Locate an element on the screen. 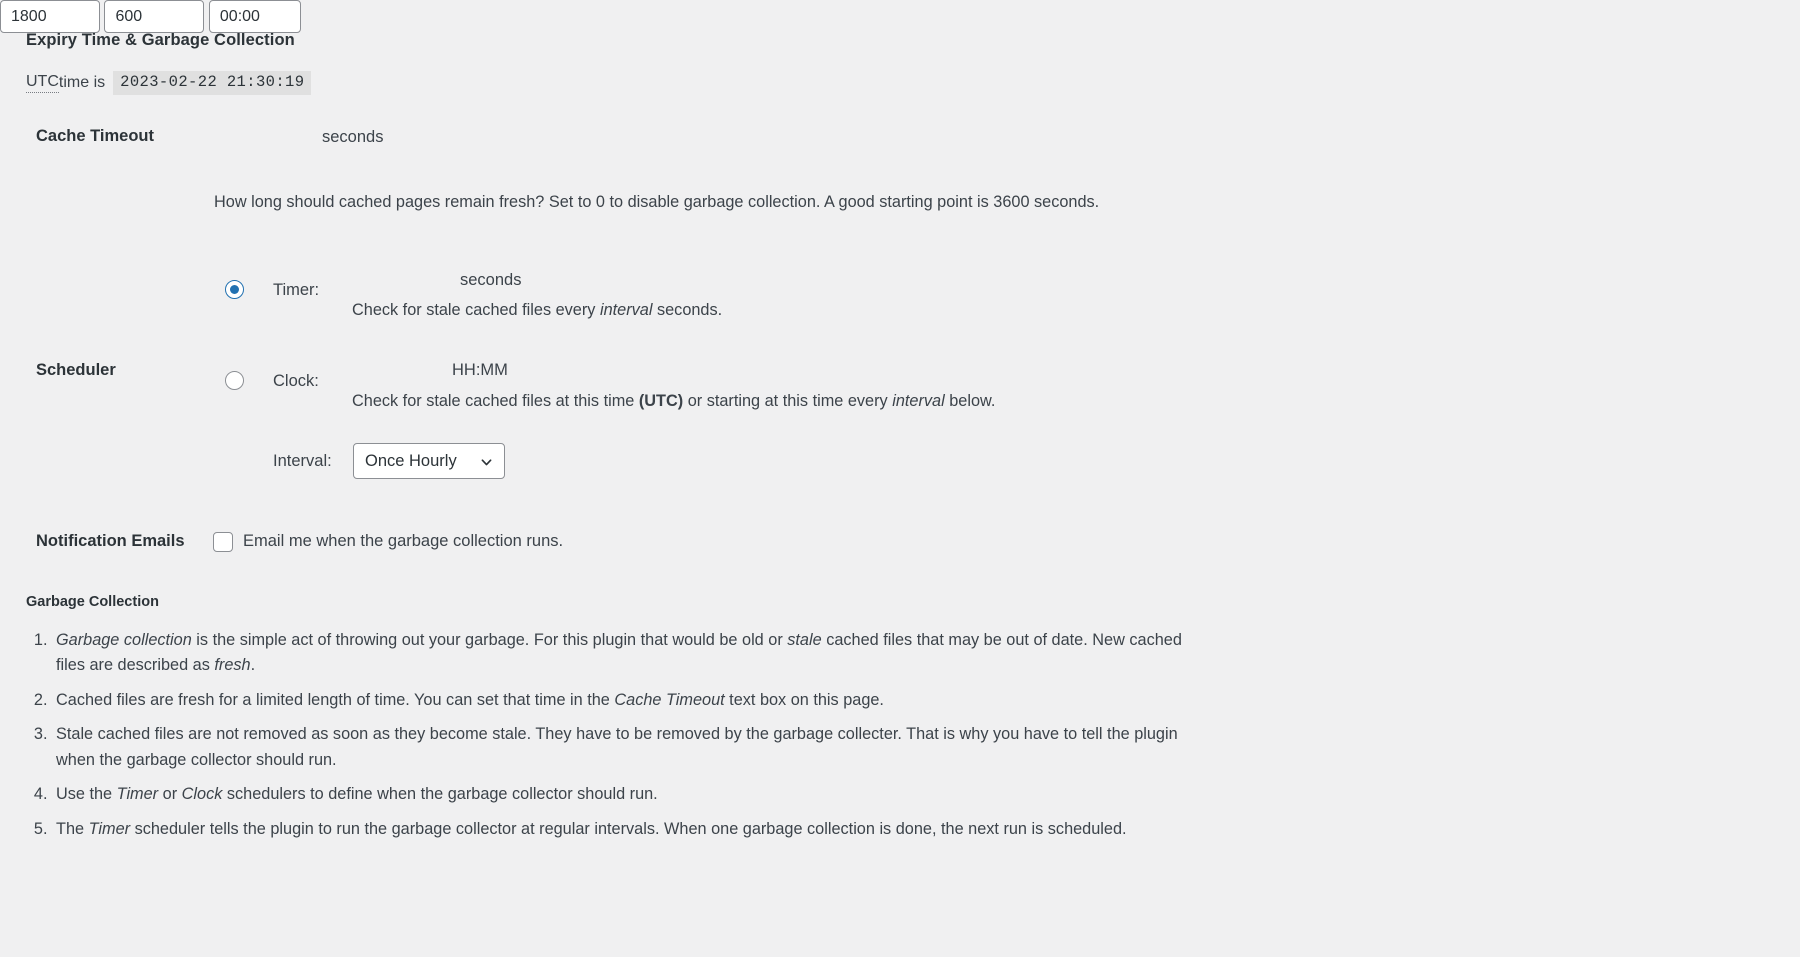 The height and width of the screenshot is (957, 1800). cache-timeout-input is located at coordinates (50, 16).